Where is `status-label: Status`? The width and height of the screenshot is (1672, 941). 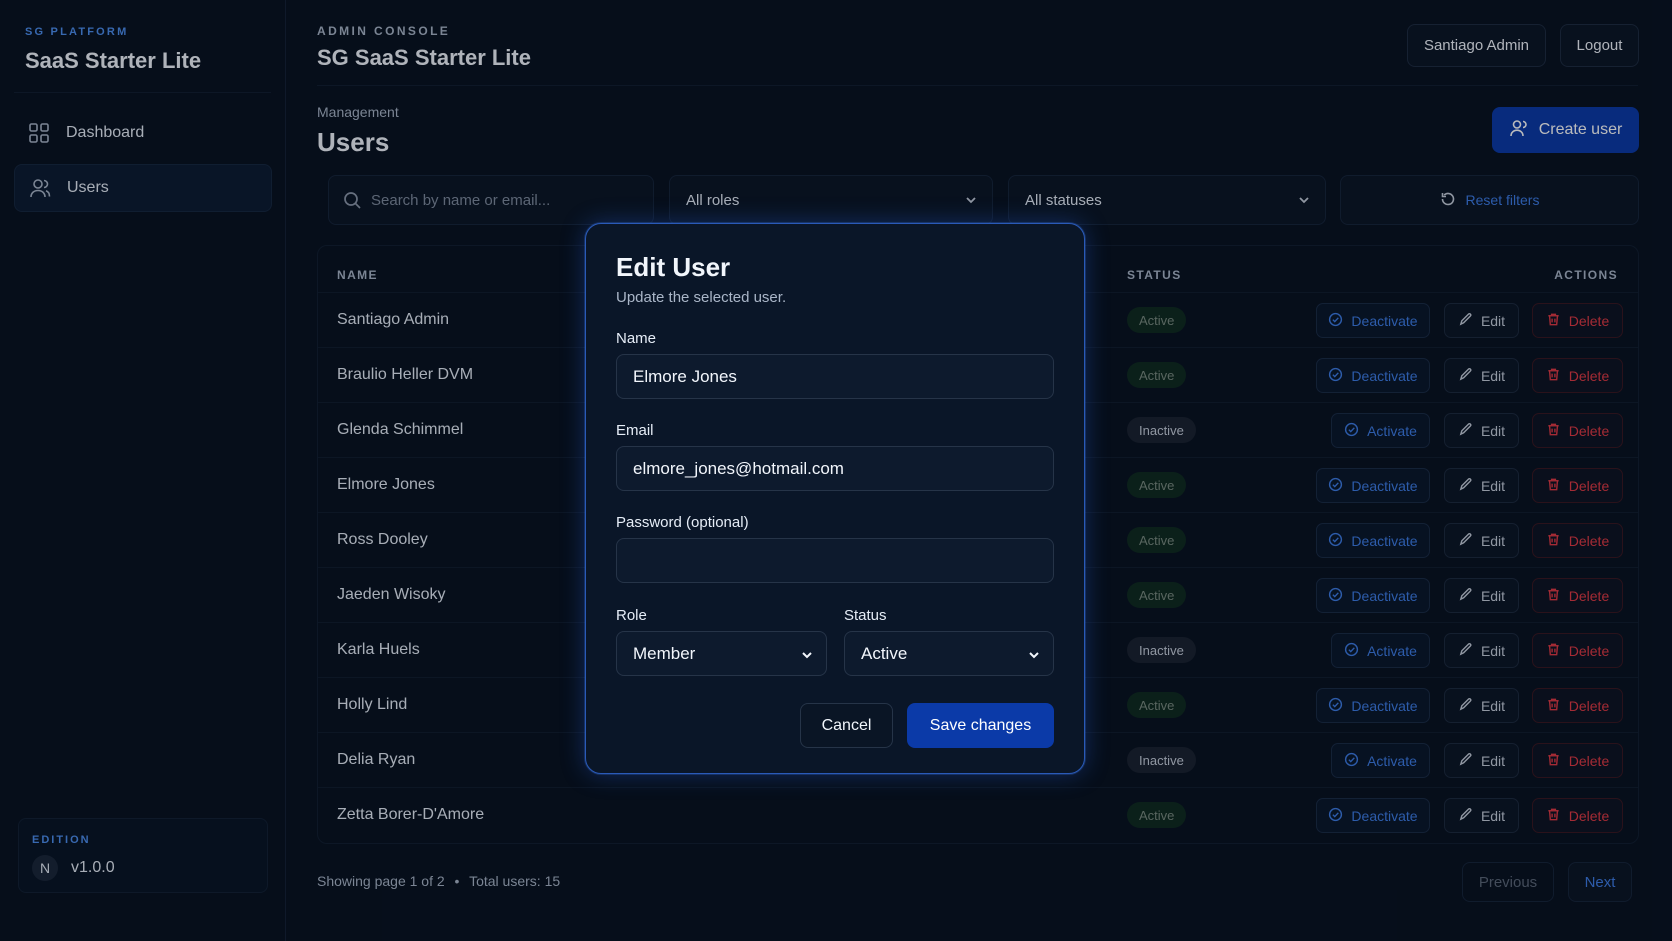 status-label: Status is located at coordinates (865, 615).